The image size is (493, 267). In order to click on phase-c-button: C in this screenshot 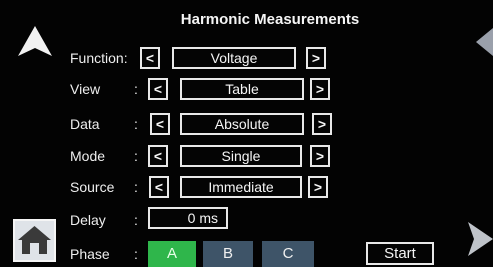, I will do `click(288, 254)`.